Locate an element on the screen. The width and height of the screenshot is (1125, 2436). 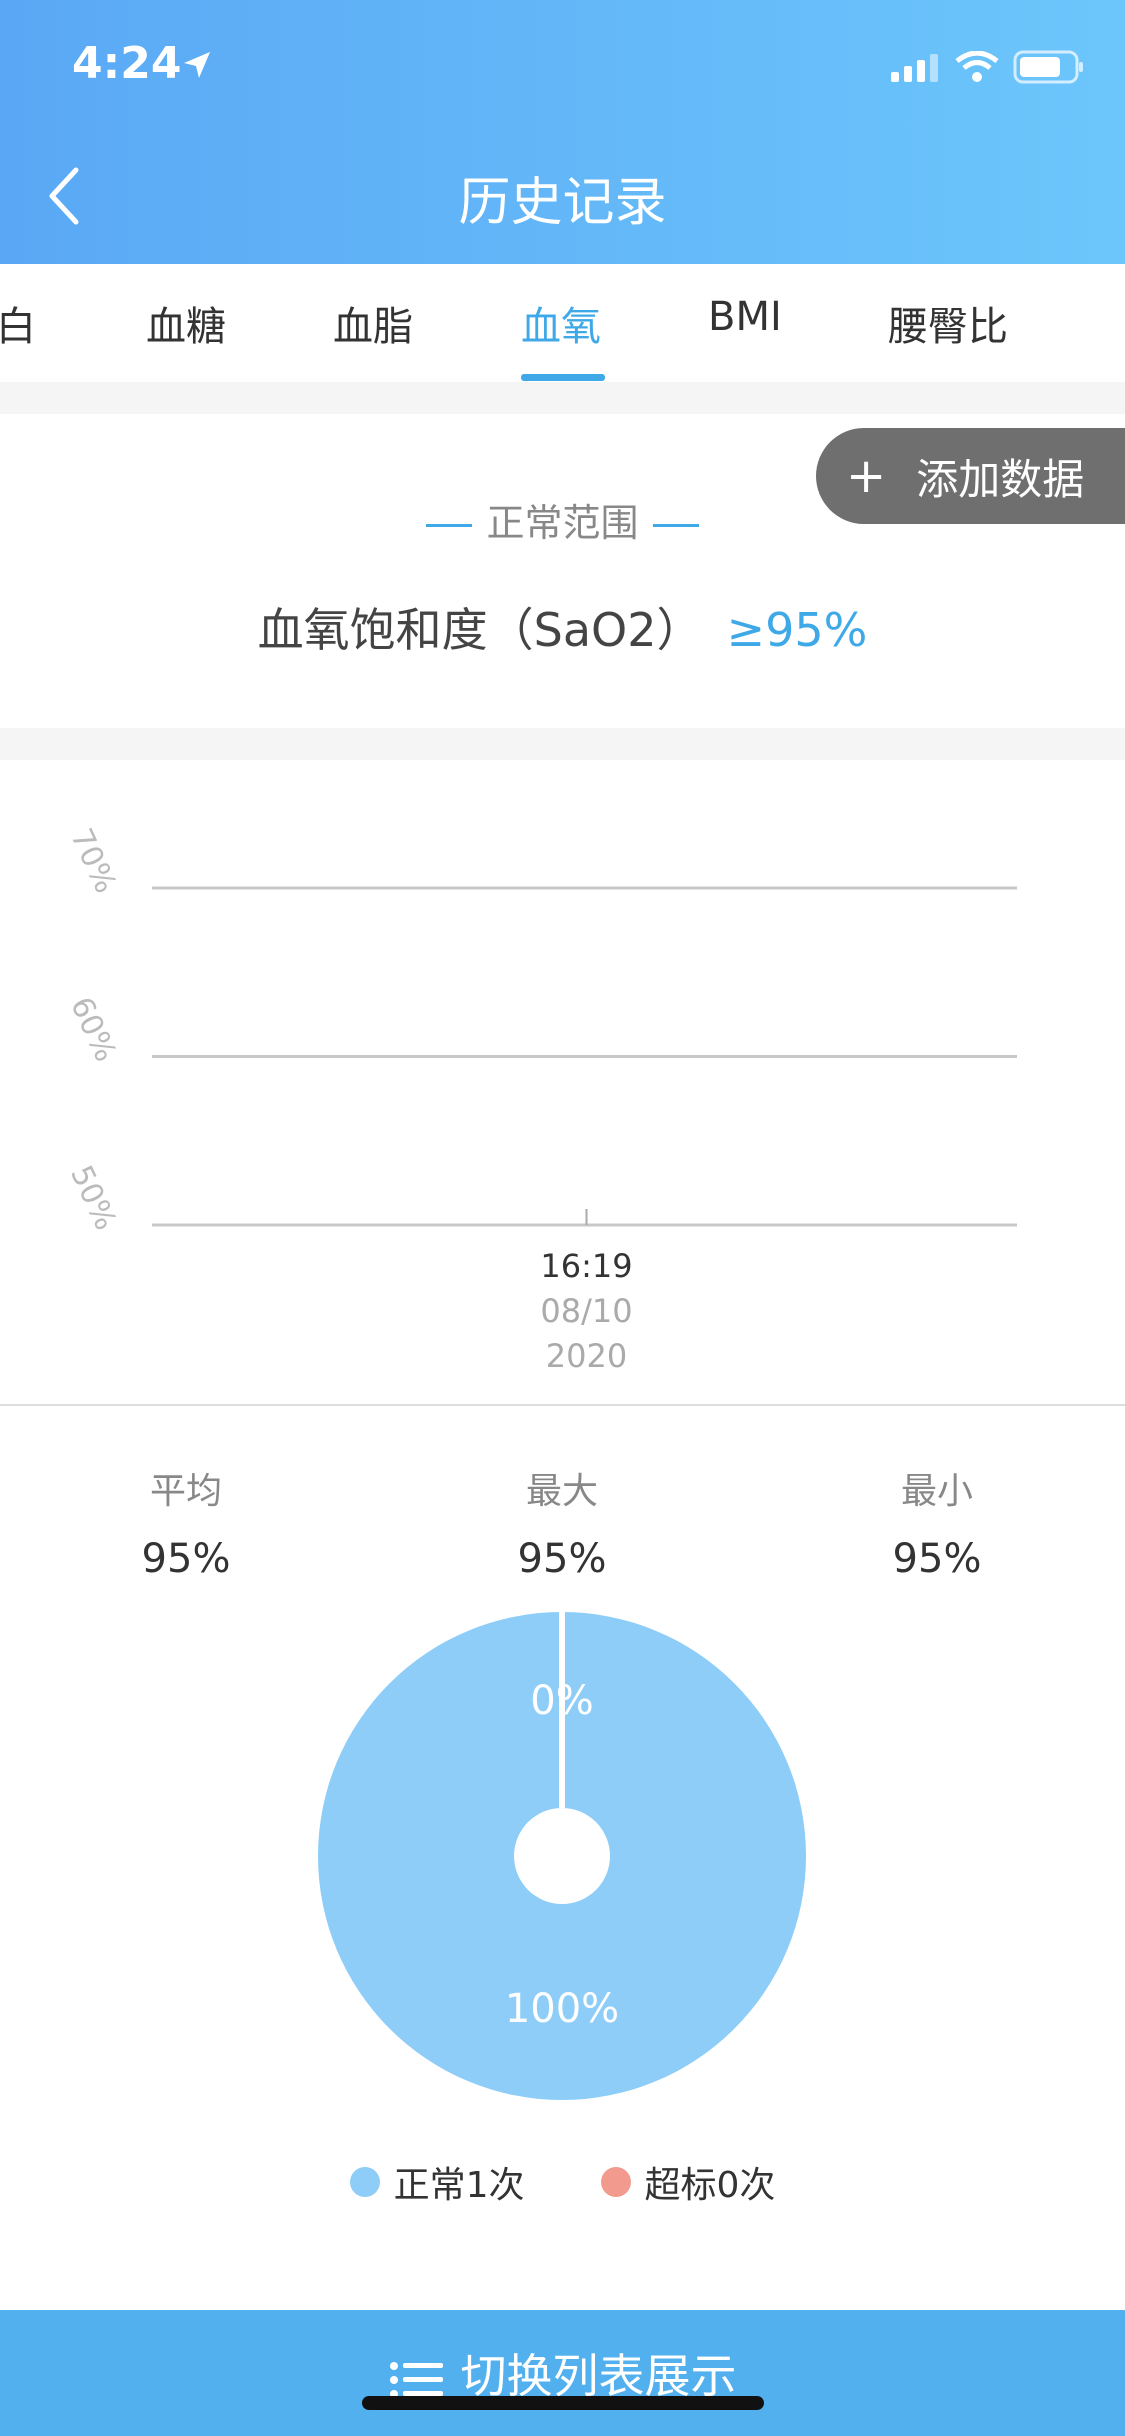
pie-label-major: 100% is located at coordinates (562, 2009).